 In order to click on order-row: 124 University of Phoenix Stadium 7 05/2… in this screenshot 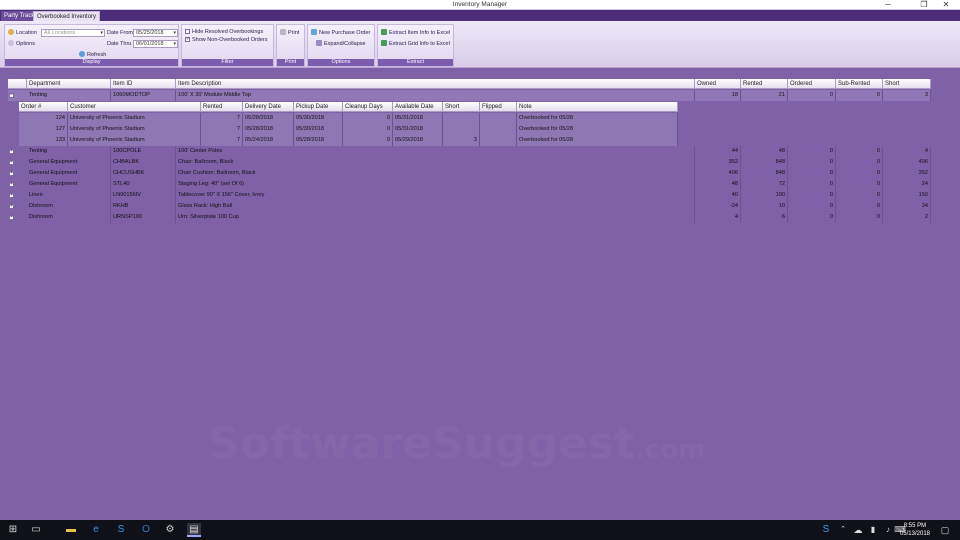, I will do `click(348, 118)`.